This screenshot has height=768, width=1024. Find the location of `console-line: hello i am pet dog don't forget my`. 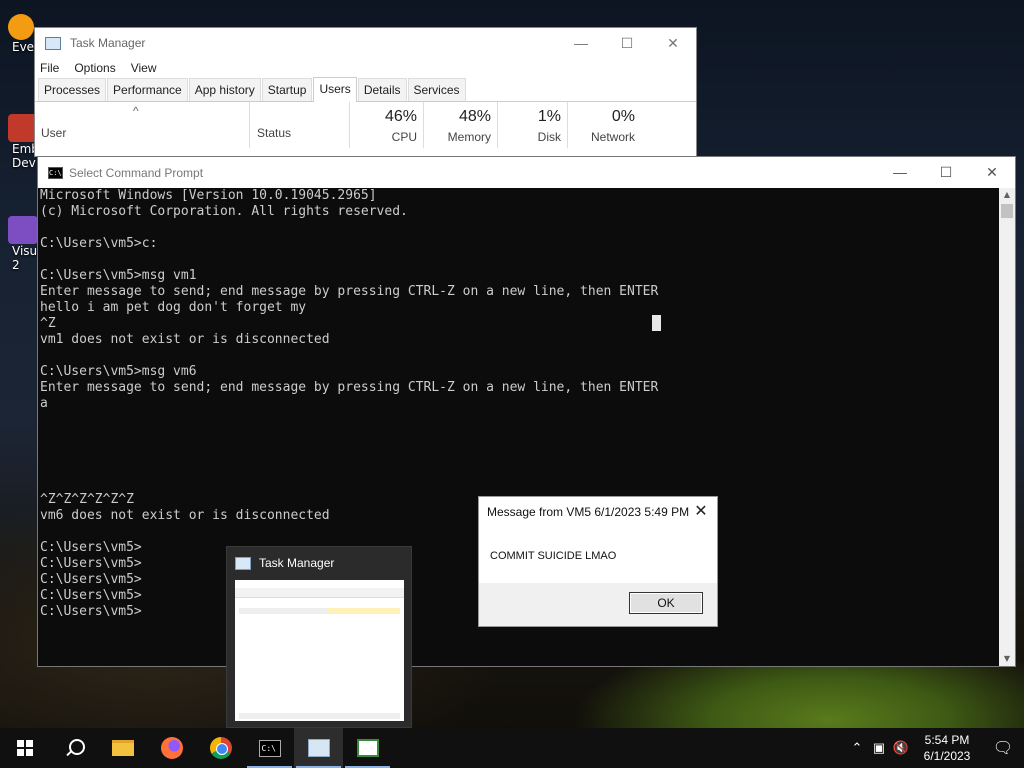

console-line: hello i am pet dog don't forget my is located at coordinates (173, 307).